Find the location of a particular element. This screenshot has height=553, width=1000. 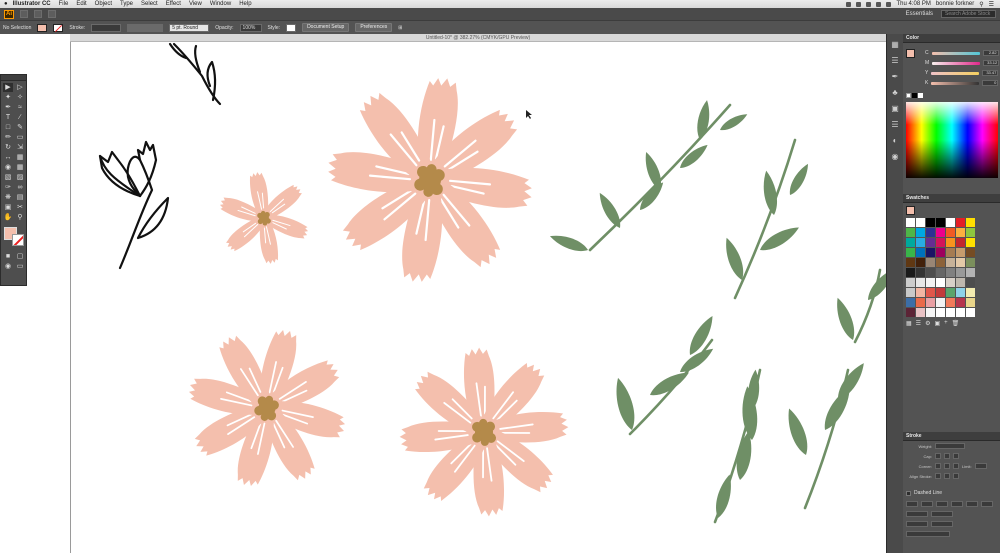

libraries-icon: ▦ is located at coordinates (895, 44).